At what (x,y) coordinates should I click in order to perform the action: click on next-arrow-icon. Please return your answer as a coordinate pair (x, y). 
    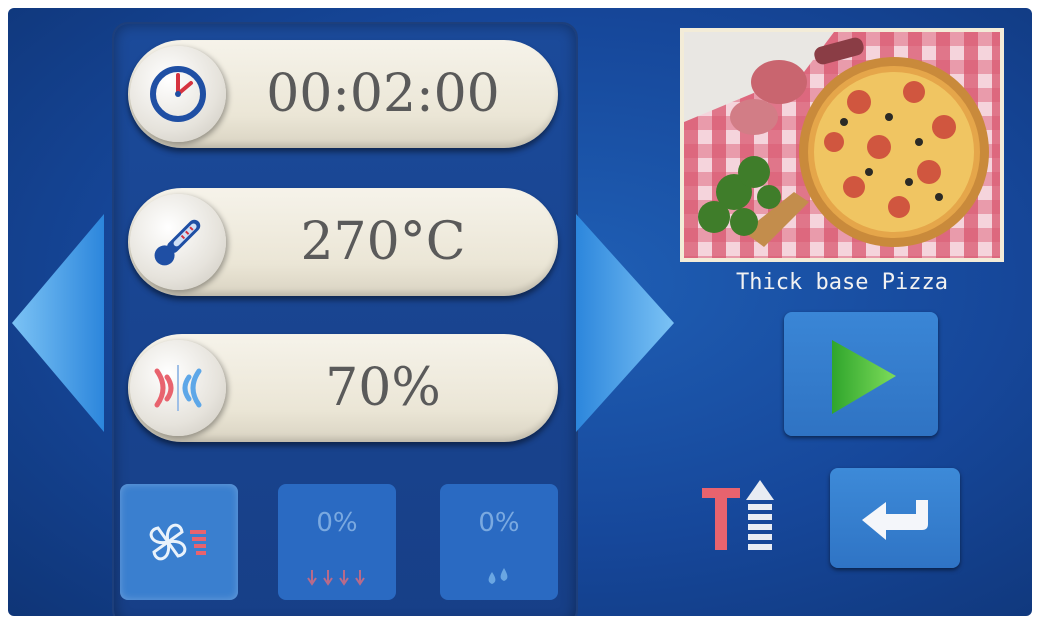
    Looking at the image, I should click on (625, 323).